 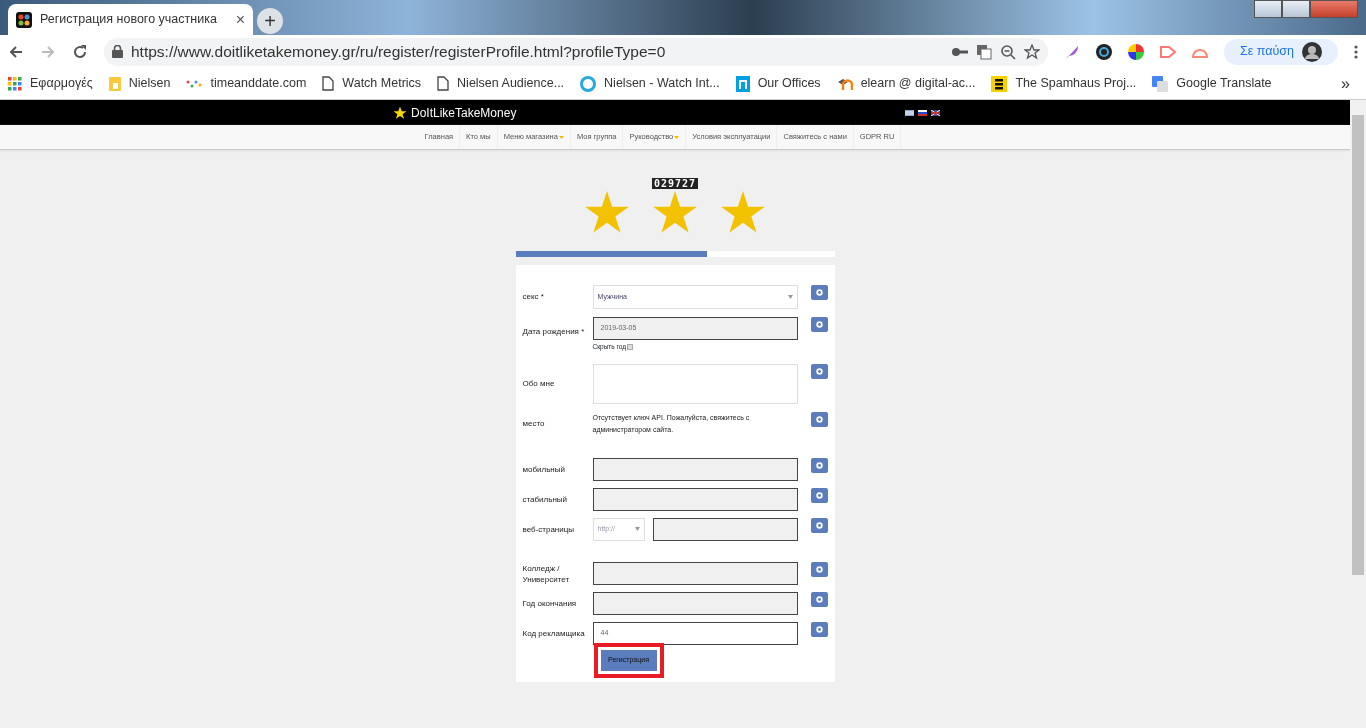 I want to click on bookmark: Εφαρμογές, so click(x=50, y=83).